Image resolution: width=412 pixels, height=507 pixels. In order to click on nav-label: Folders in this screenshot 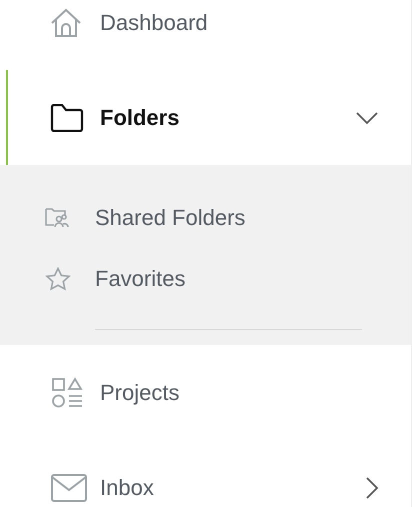, I will do `click(140, 118)`.